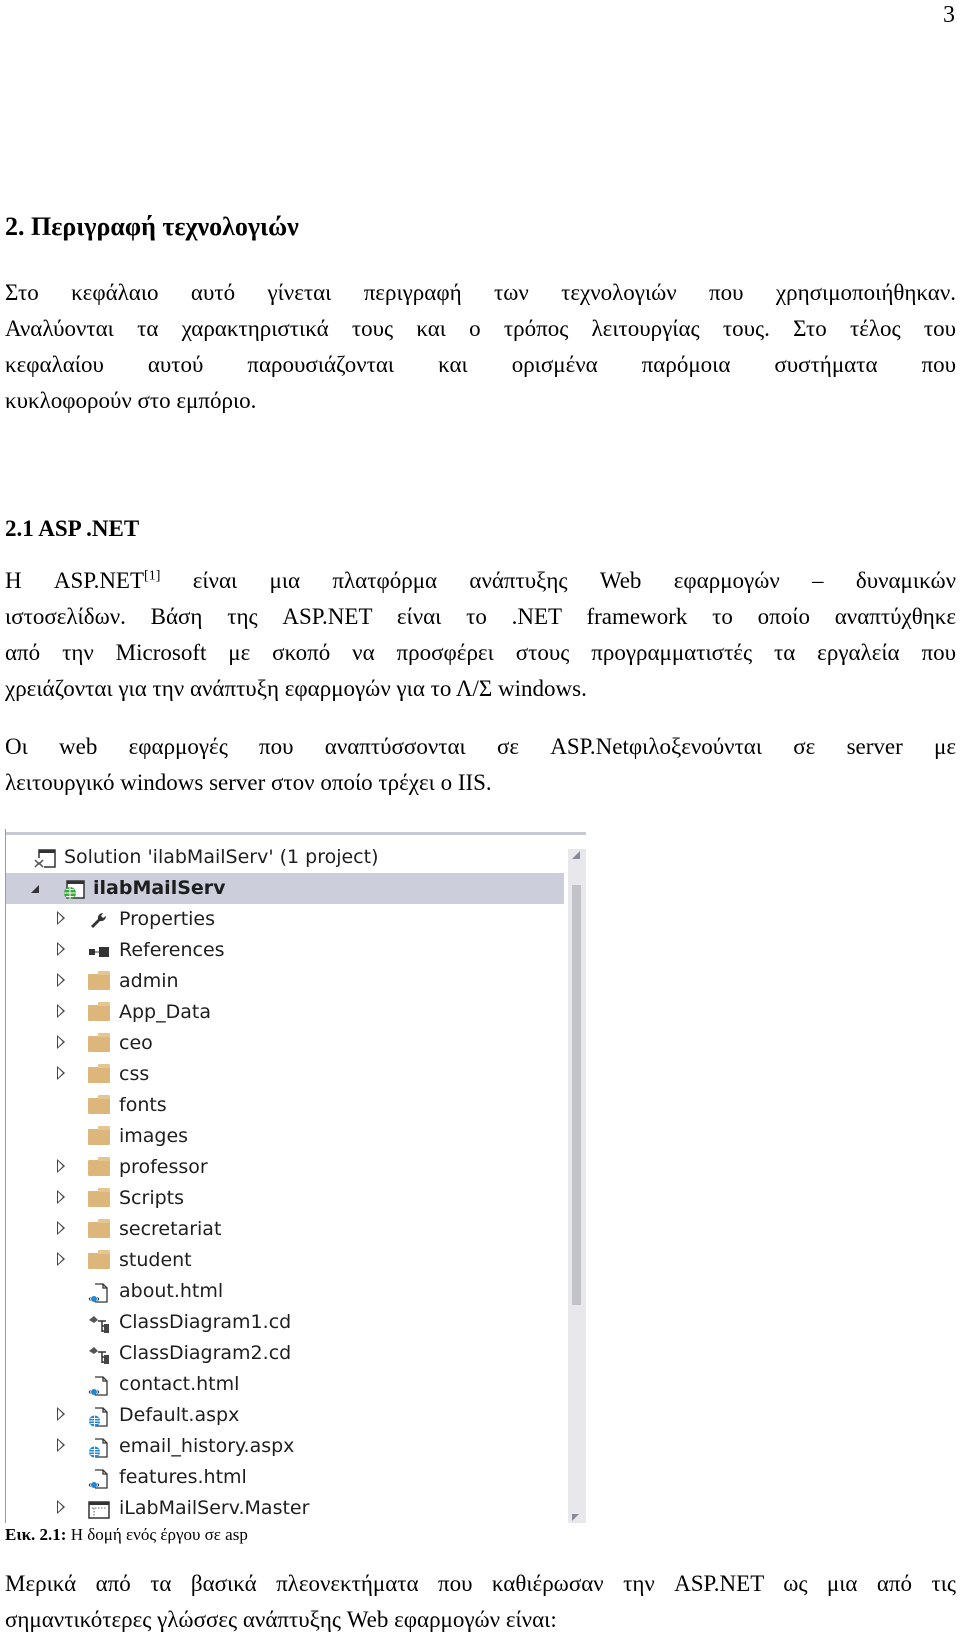 This screenshot has height=1646, width=960. I want to click on tree-row-app-data: App_Data, so click(285, 1012).